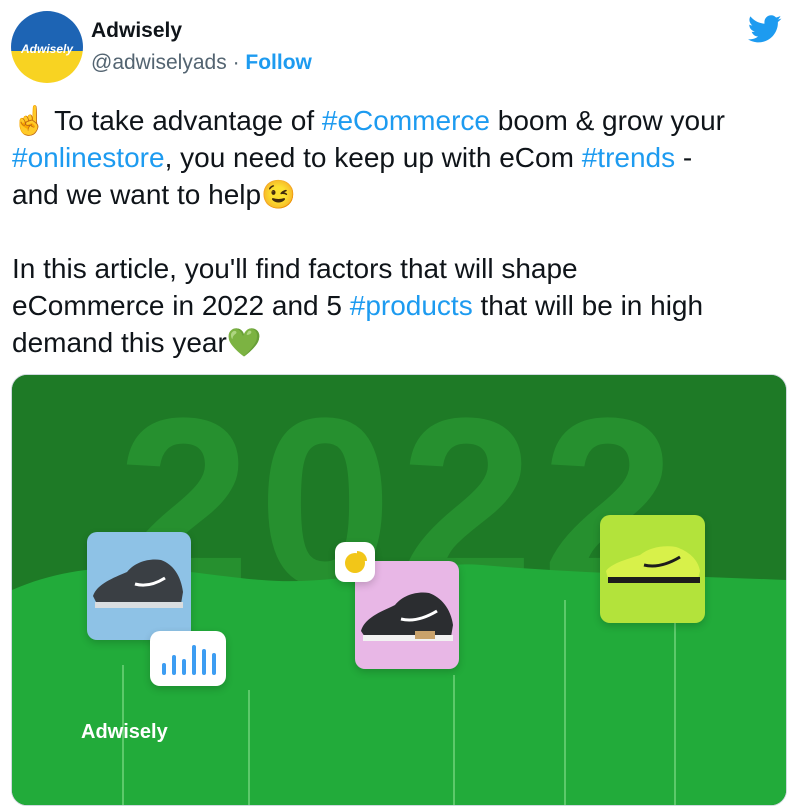 Image resolution: width=800 pixels, height=806 pixels. I want to click on pie-chart-card, so click(355, 562).